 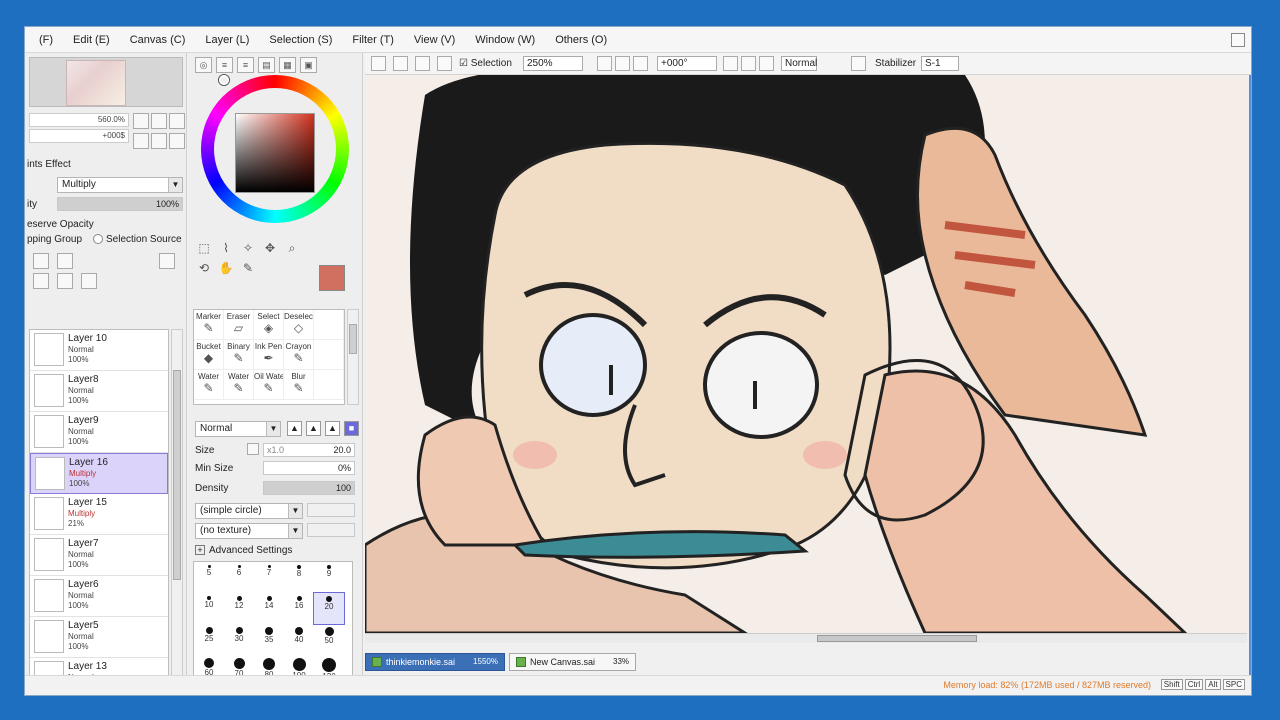 I want to click on rgb-slider-tab-icon: ≡, so click(x=224, y=65).